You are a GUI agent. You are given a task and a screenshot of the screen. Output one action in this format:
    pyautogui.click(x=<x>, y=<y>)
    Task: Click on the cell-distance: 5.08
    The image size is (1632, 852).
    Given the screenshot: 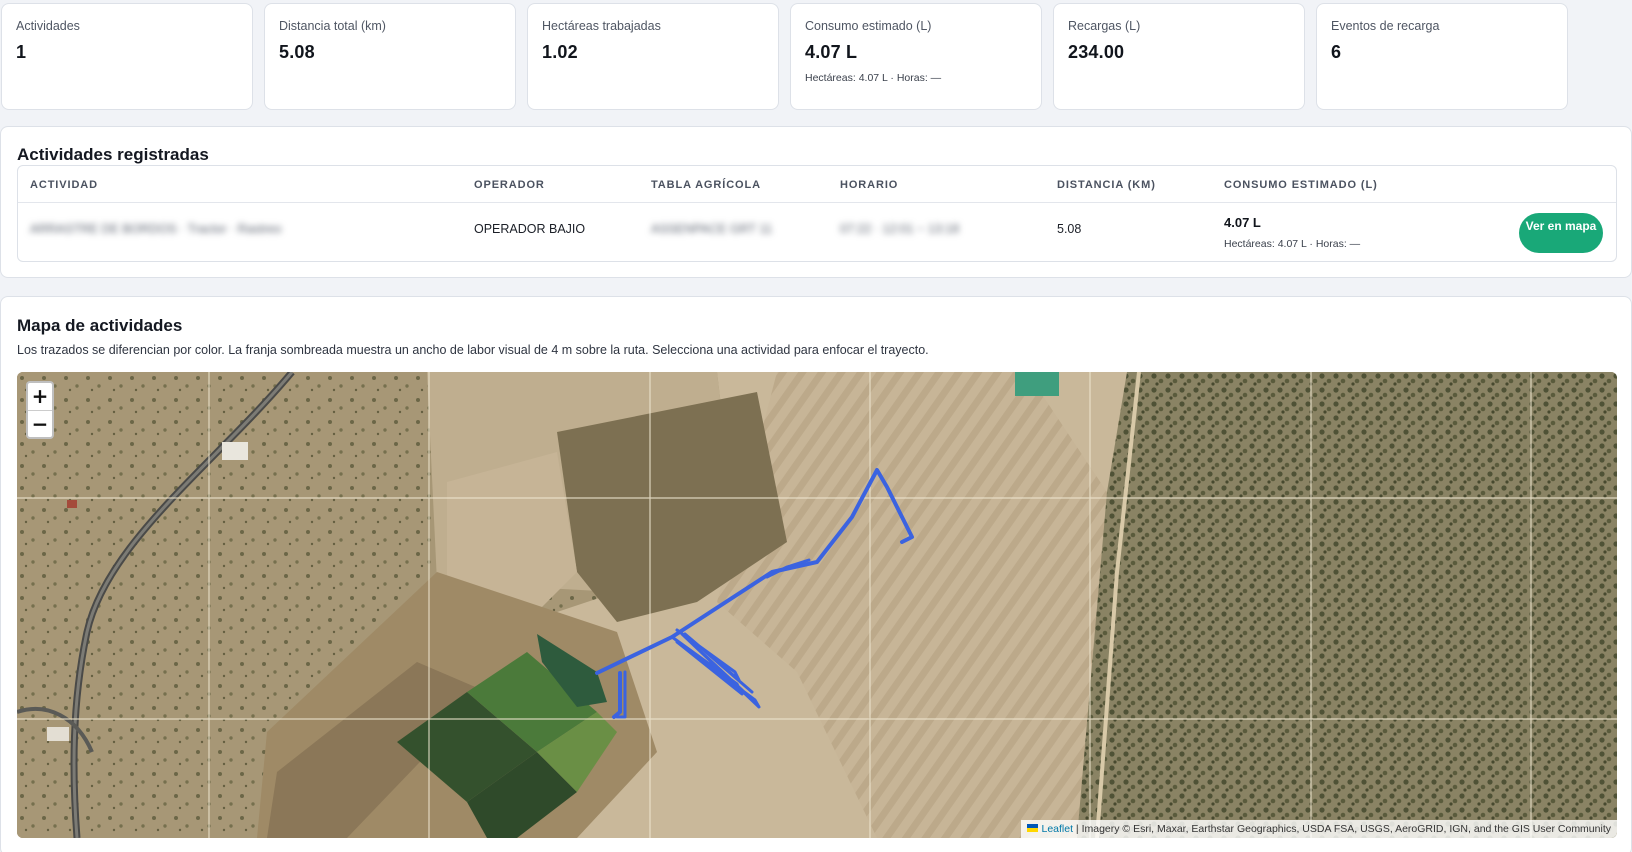 What is the action you would take?
    pyautogui.click(x=1069, y=229)
    